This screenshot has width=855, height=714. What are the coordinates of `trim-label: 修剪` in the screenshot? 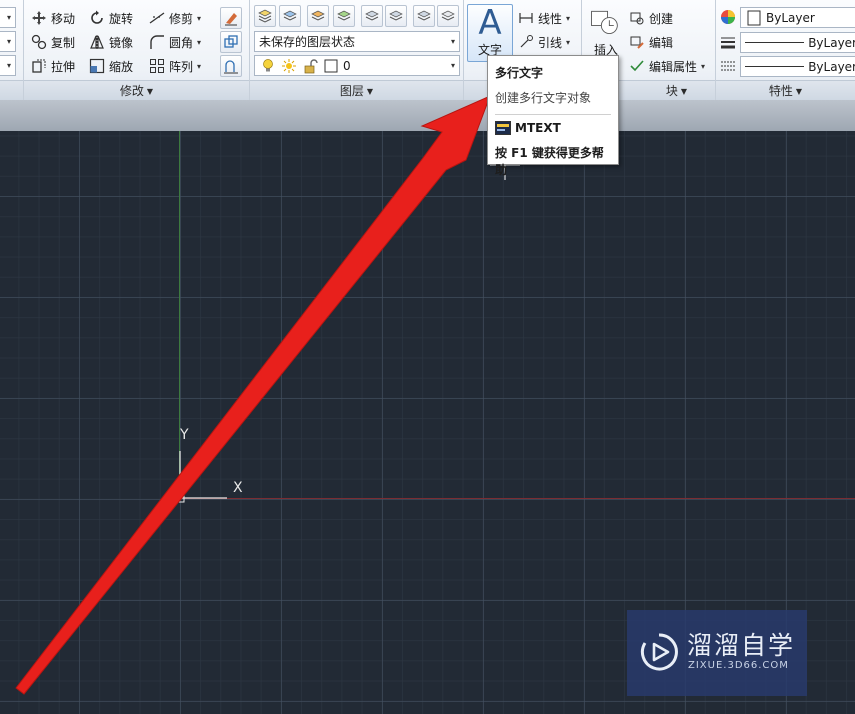 It's located at (181, 18).